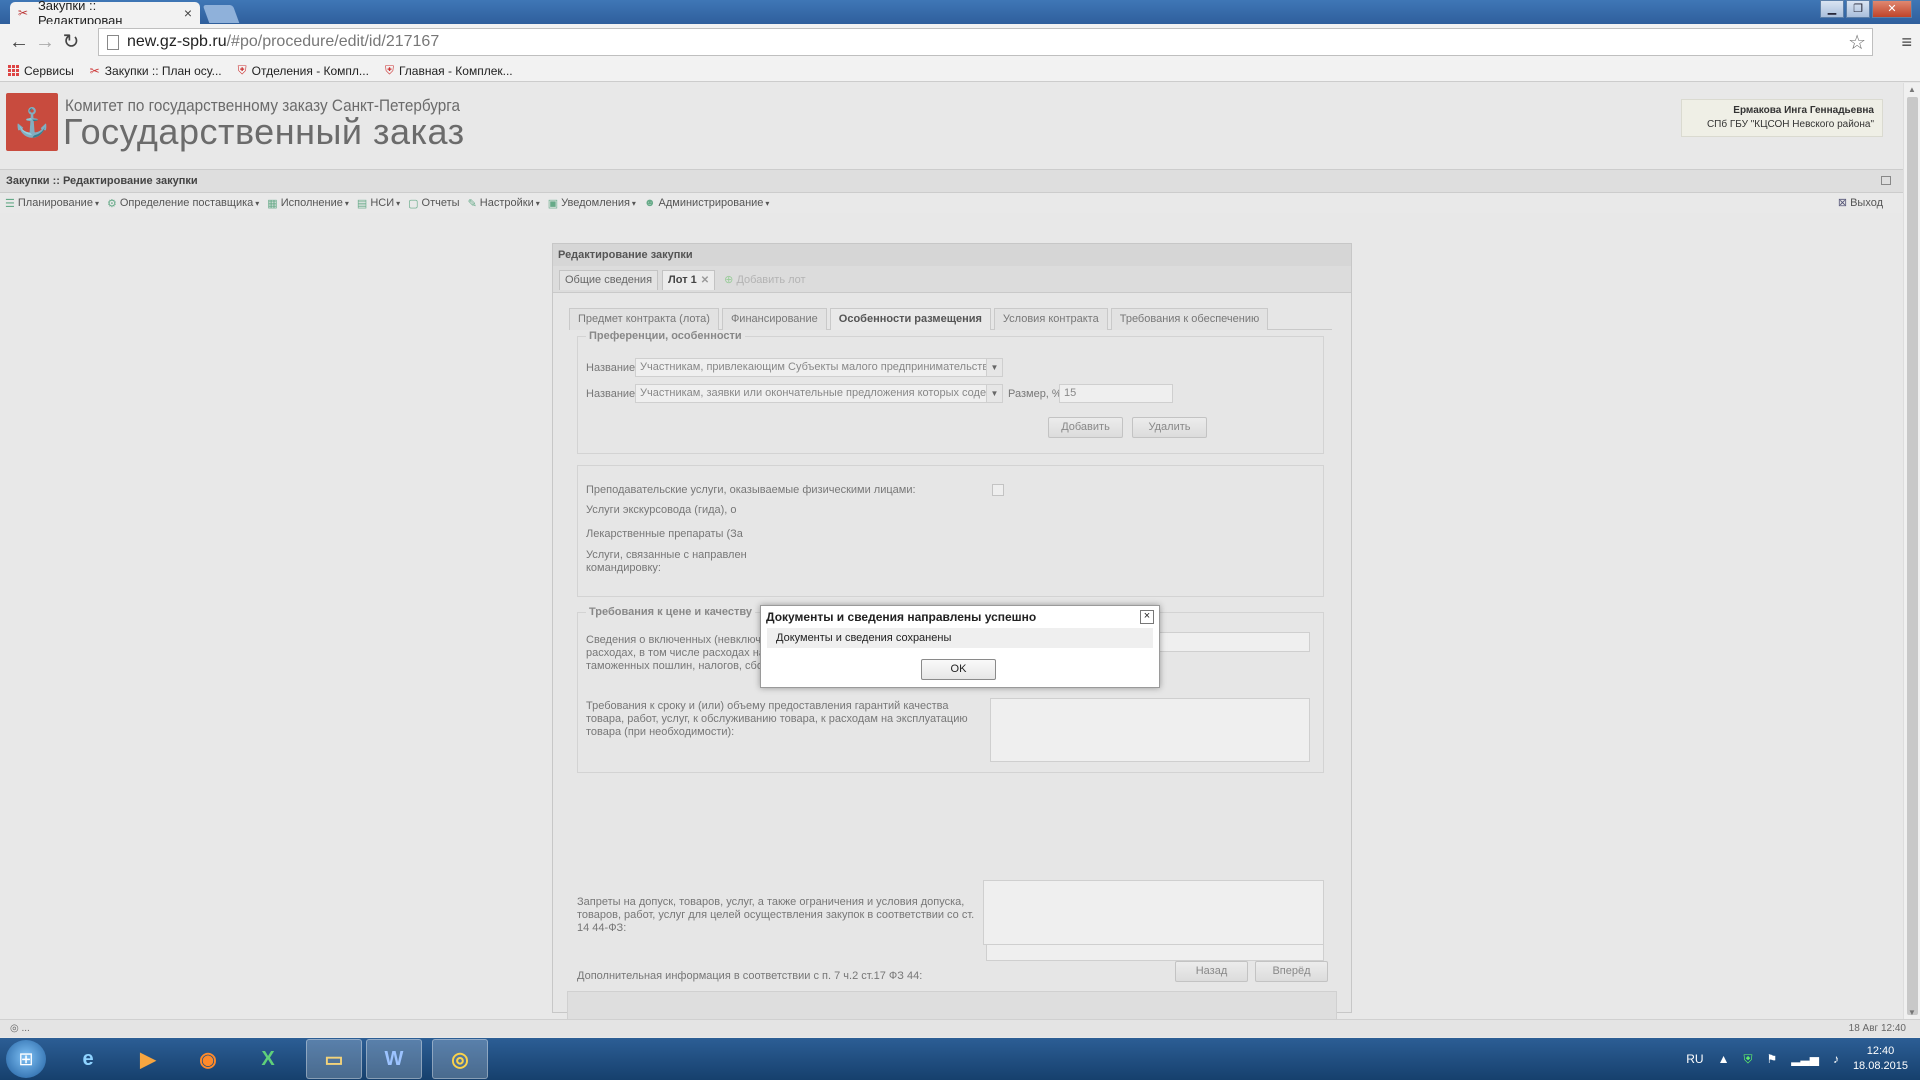 The image size is (1920, 1080). What do you see at coordinates (1912, 1012) in the screenshot?
I see `scroll-down-icon: ▼` at bounding box center [1912, 1012].